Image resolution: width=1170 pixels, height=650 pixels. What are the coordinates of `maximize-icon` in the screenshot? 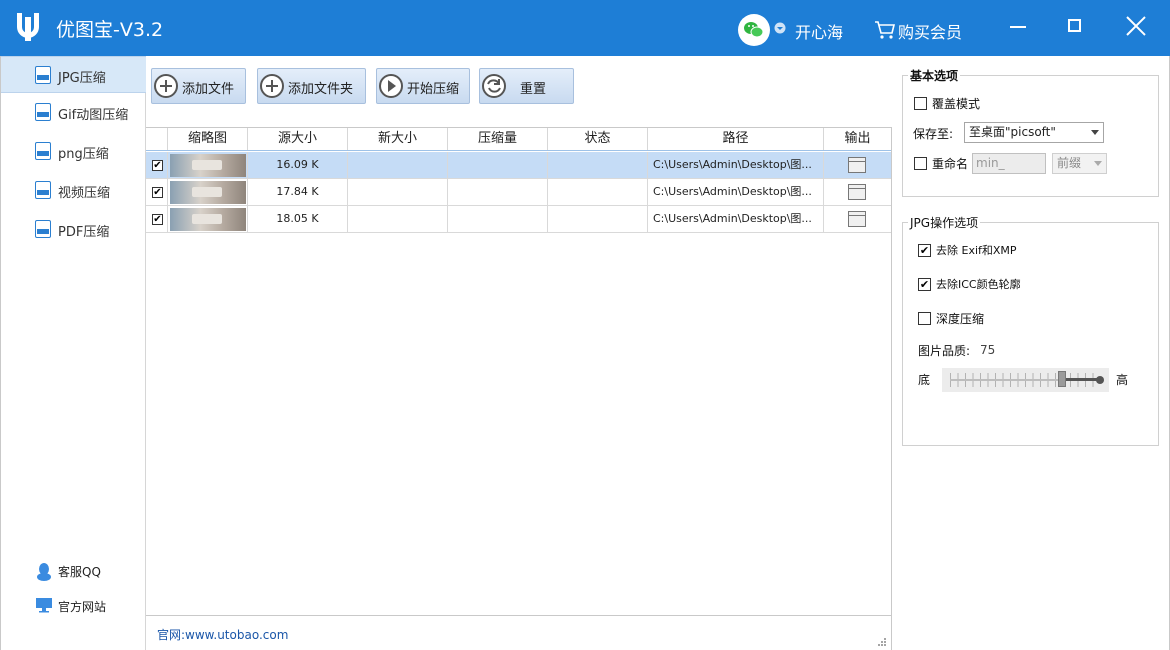 It's located at (1075, 25).